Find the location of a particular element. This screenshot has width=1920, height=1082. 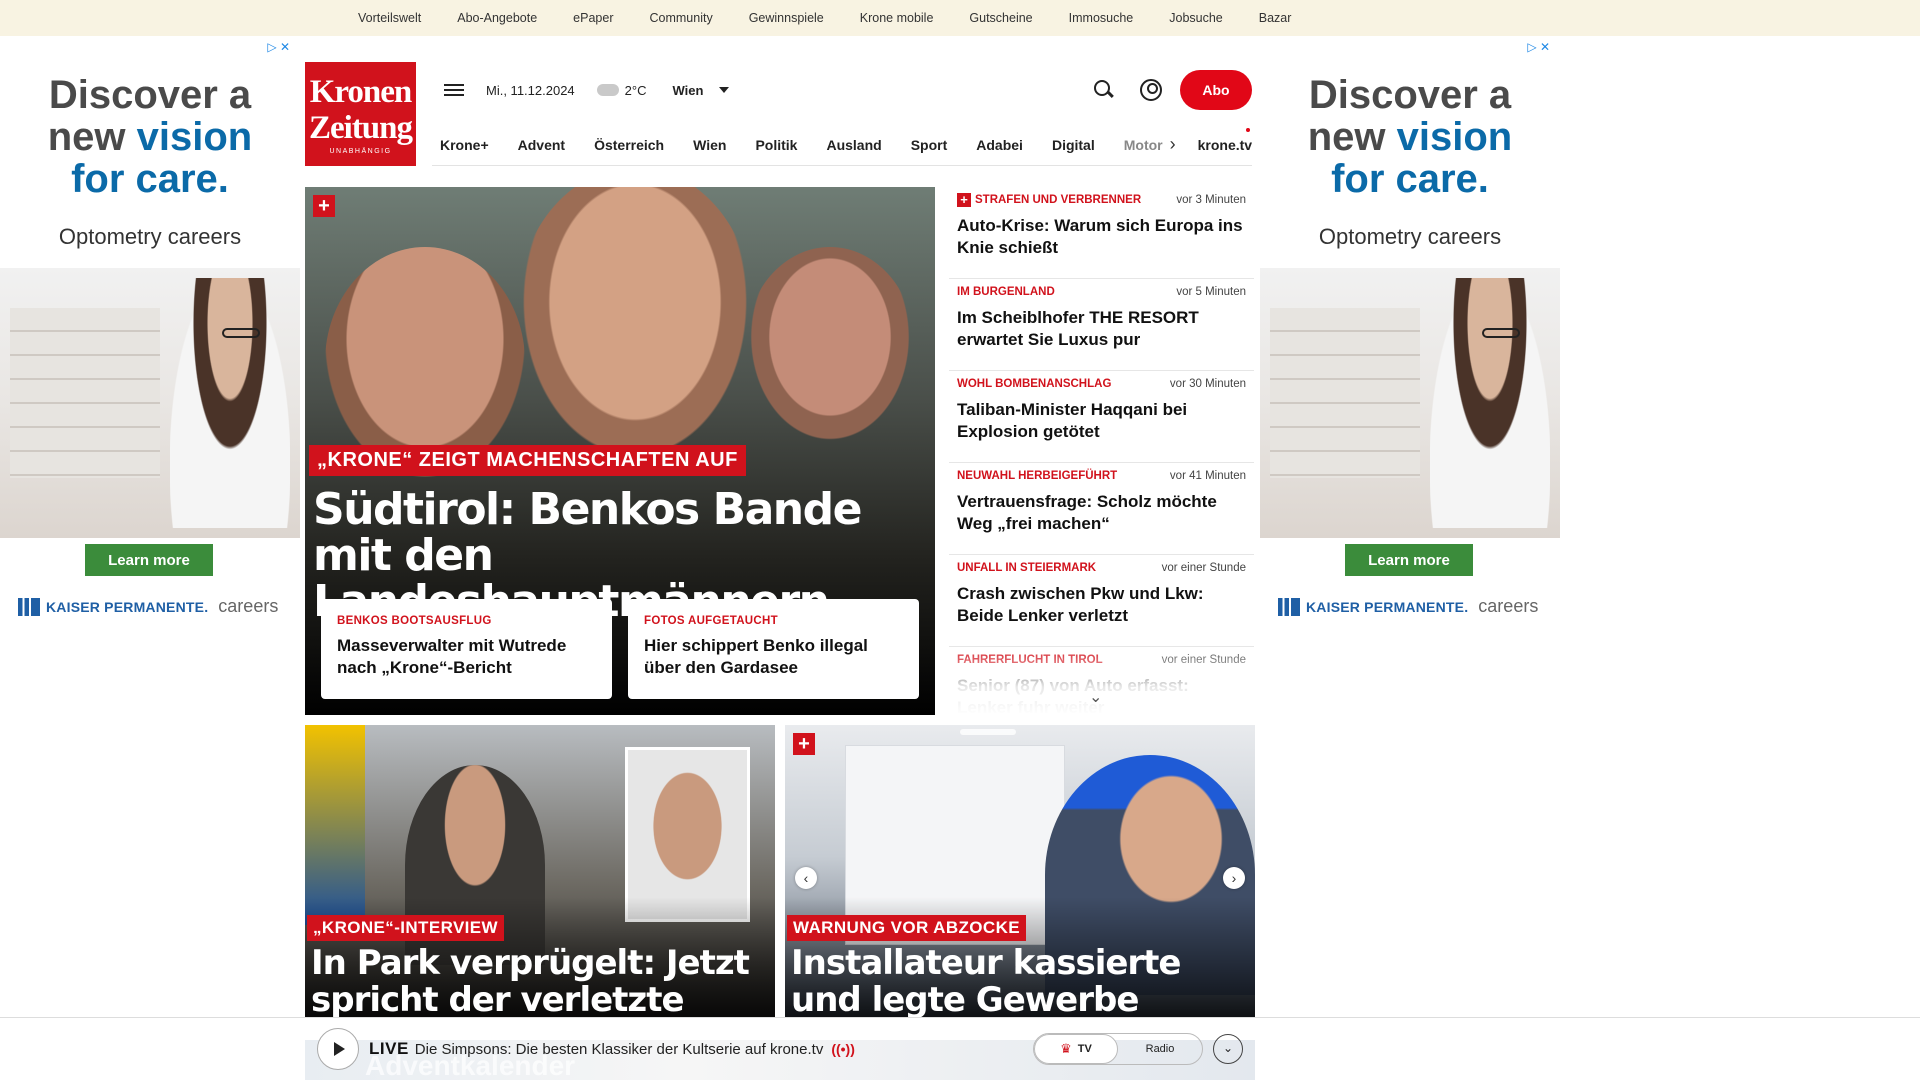

news-kicker: IM BURGENLAND is located at coordinates (1006, 292).